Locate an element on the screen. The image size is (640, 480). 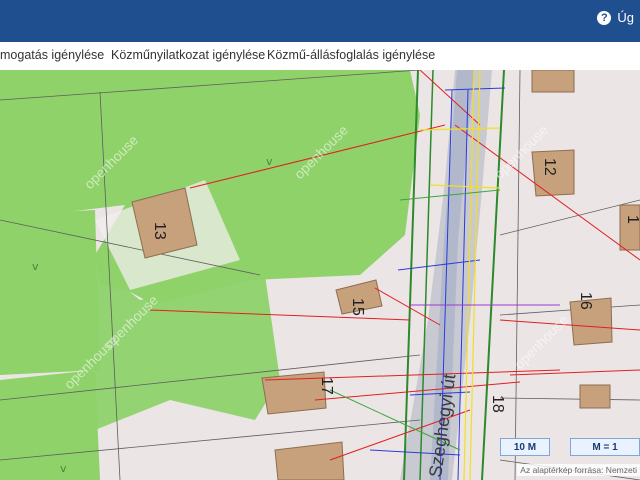
top-header: ? Úg is located at coordinates (320, 21).